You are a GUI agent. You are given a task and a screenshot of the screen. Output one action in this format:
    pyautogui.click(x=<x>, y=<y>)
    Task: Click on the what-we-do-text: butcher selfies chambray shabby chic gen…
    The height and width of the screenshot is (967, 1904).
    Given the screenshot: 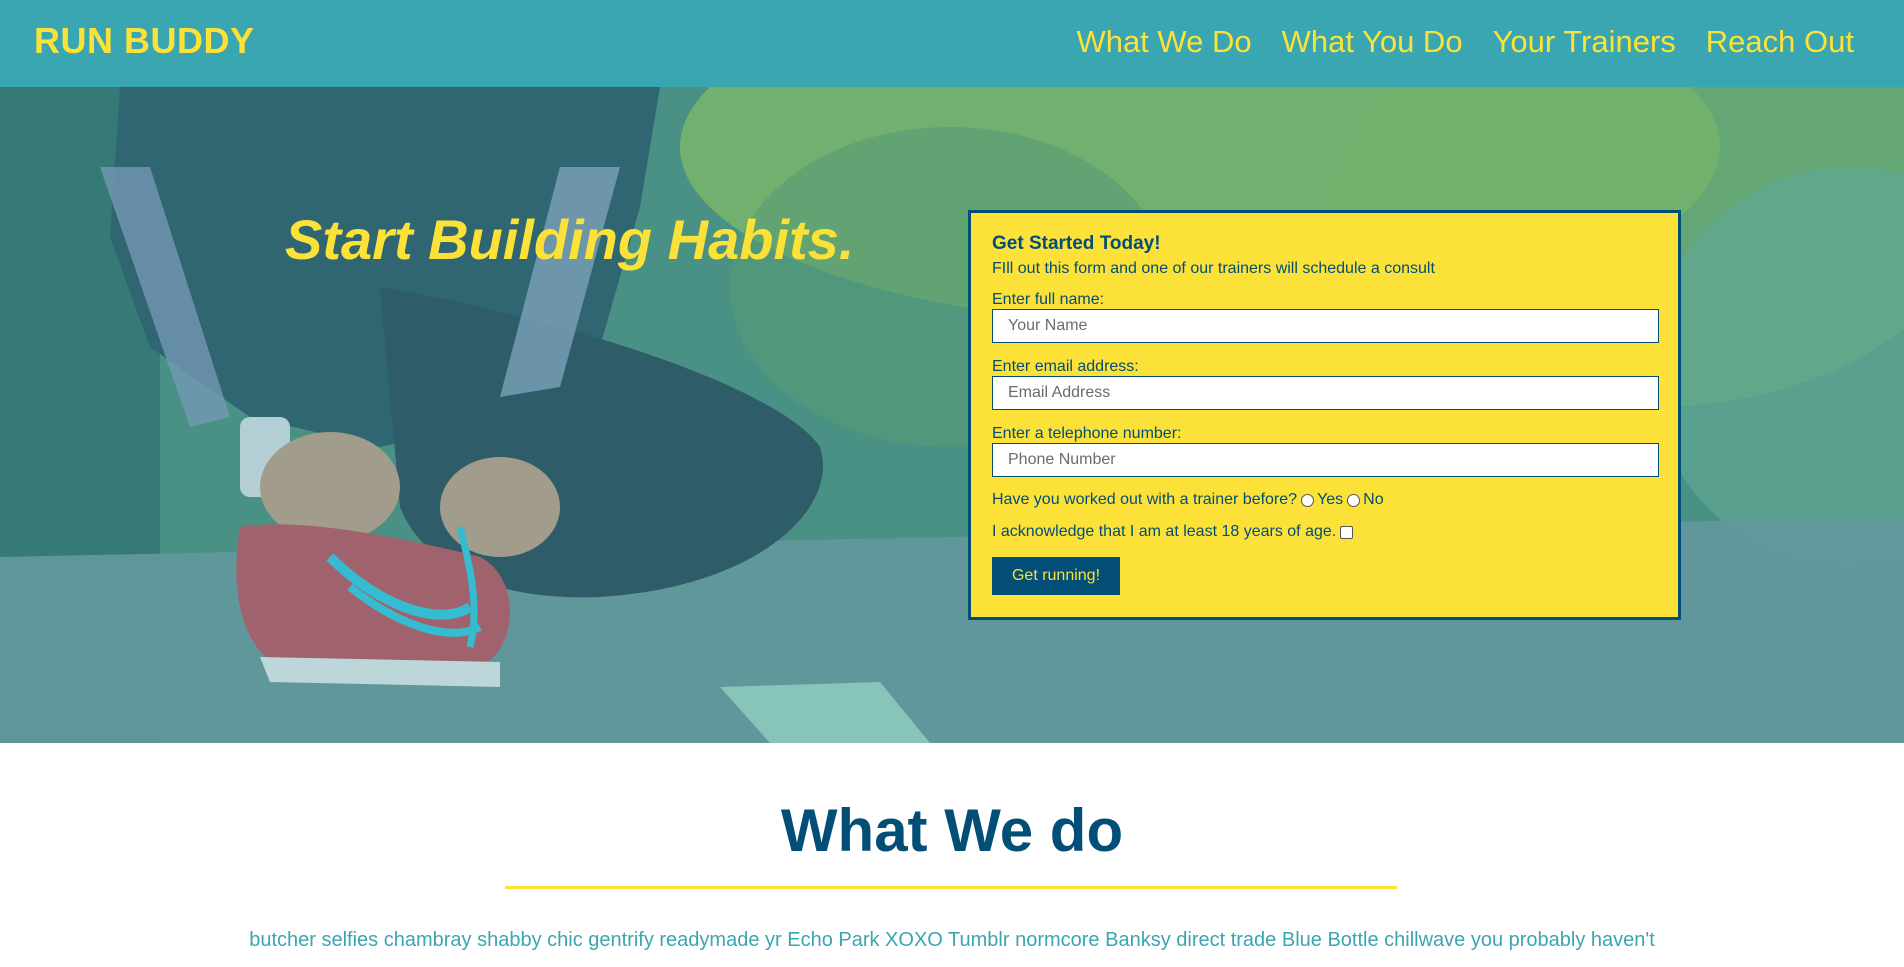 What is the action you would take?
    pyautogui.click(x=952, y=940)
    